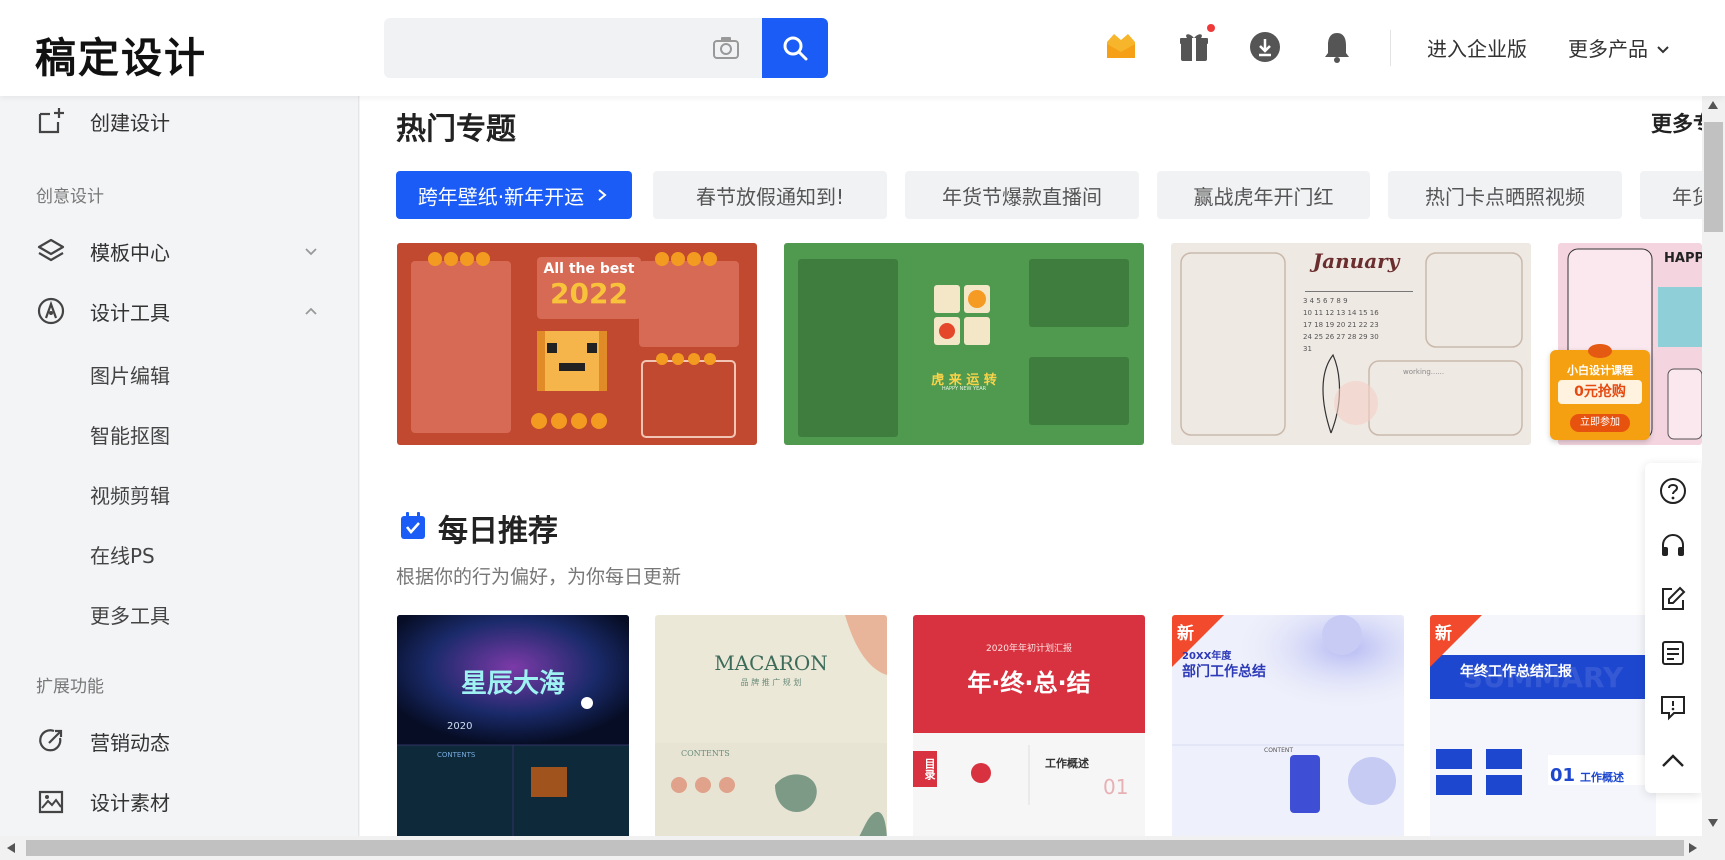 This screenshot has width=1725, height=860. What do you see at coordinates (1505, 195) in the screenshot?
I see `tag-item: 热门卡点晒照视频` at bounding box center [1505, 195].